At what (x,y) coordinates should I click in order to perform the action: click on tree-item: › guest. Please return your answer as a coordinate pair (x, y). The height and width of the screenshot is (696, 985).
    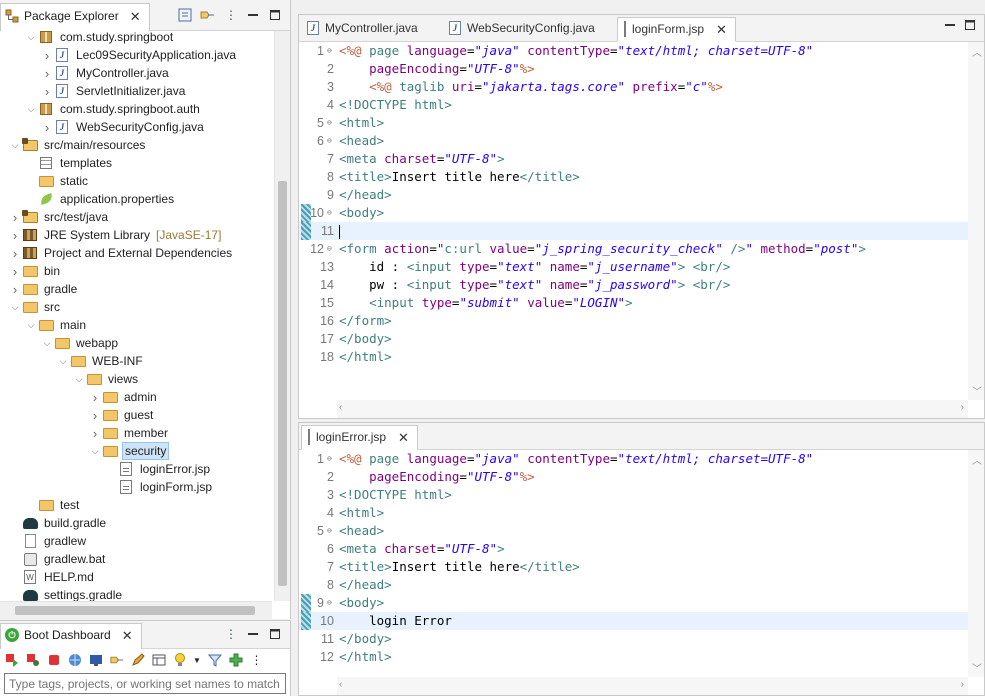
    Looking at the image, I should click on (136, 415).